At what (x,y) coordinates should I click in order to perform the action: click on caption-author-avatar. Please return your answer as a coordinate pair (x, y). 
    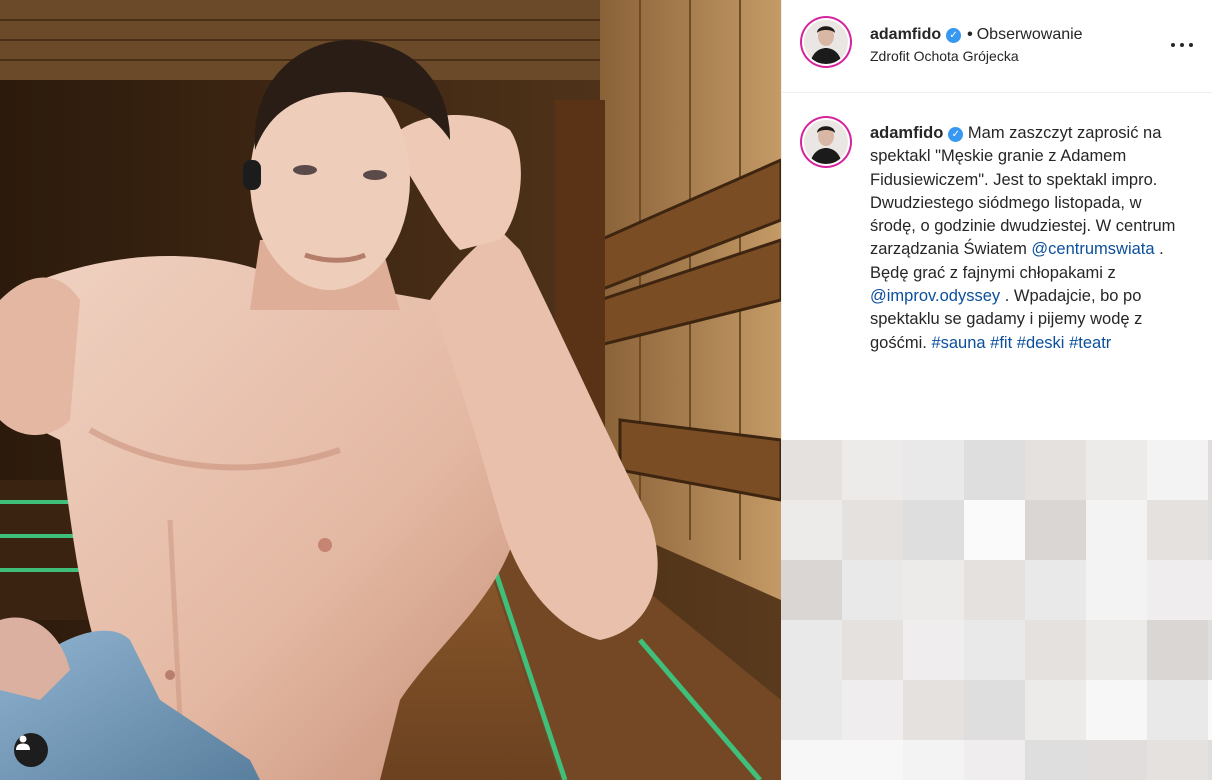
    Looking at the image, I should click on (826, 142).